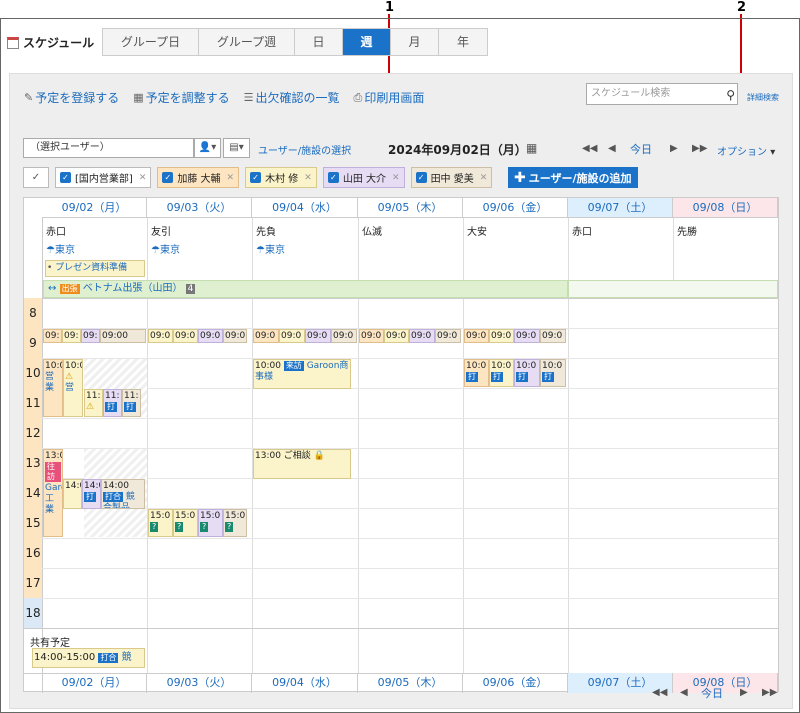  I want to click on event-tue-0900-3: 09:0, so click(210, 336).